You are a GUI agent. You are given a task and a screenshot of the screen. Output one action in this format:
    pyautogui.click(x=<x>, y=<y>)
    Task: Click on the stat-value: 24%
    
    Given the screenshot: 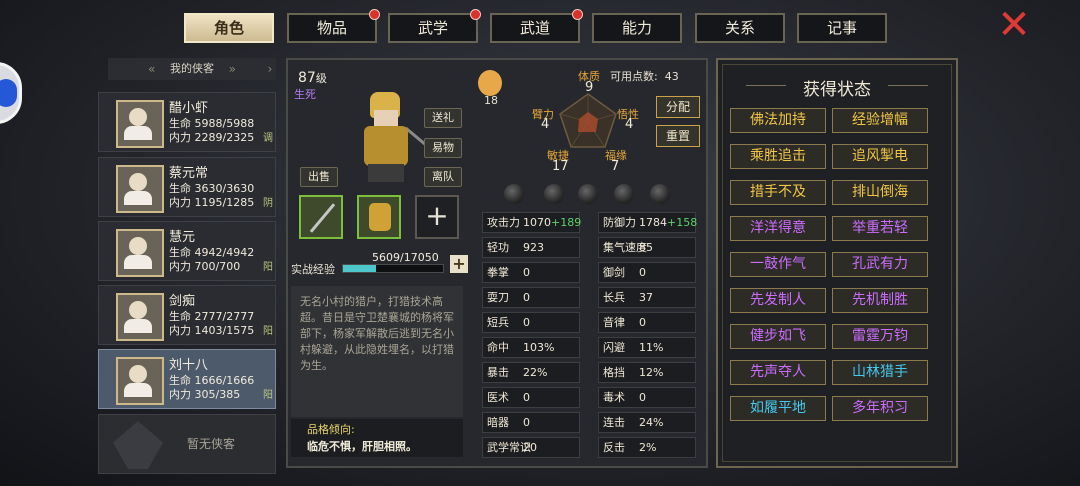 What is the action you would take?
    pyautogui.click(x=651, y=422)
    